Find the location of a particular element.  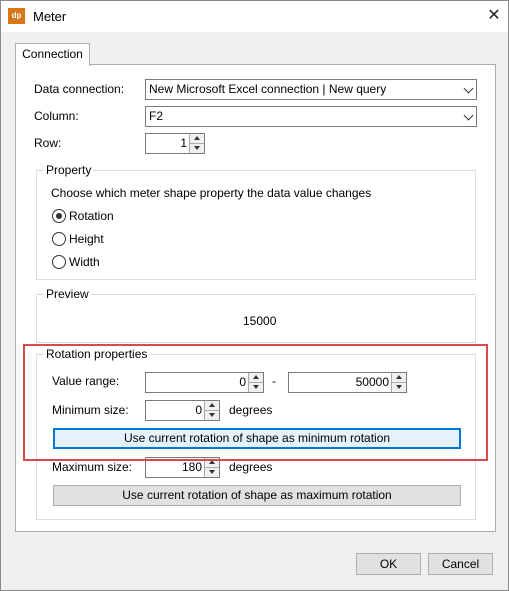

rotation-properties-title: Rotation properties is located at coordinates (97, 354).